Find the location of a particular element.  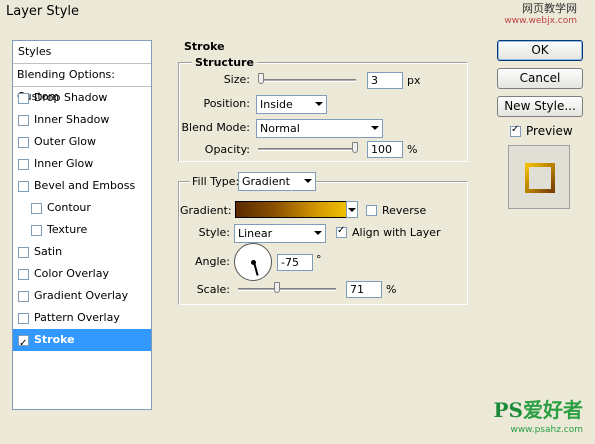

align-with-layer-checkbox-box is located at coordinates (341, 231).